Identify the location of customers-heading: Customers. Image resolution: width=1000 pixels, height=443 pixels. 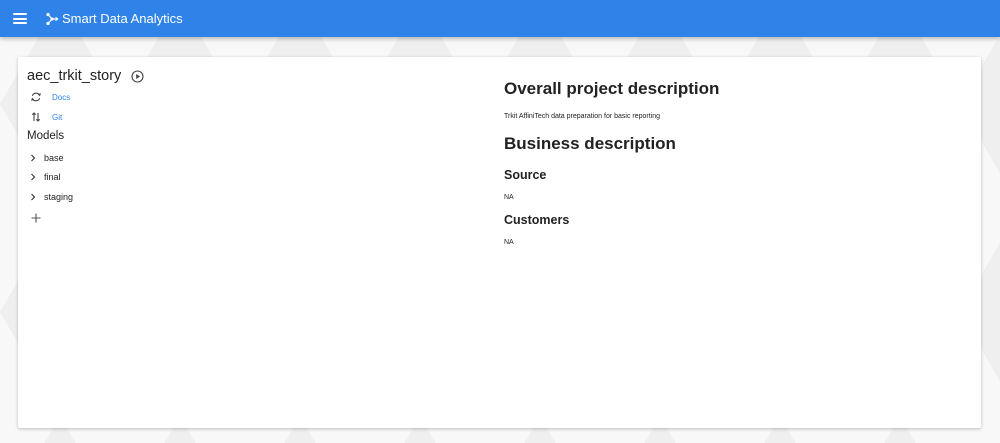
(537, 220).